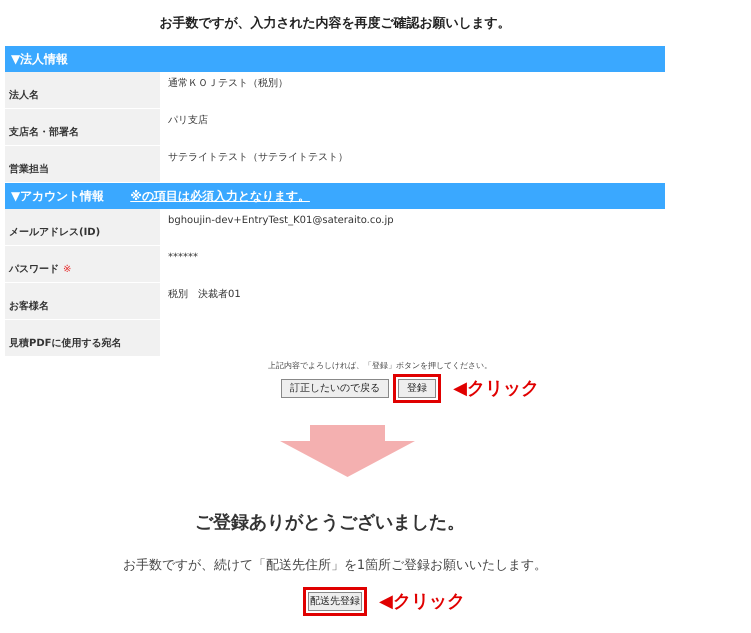  Describe the element at coordinates (281, 220) in the screenshot. I see `field-value: bghoujin-dev+EntryTest_K01@sateraito.co.jp` at that location.